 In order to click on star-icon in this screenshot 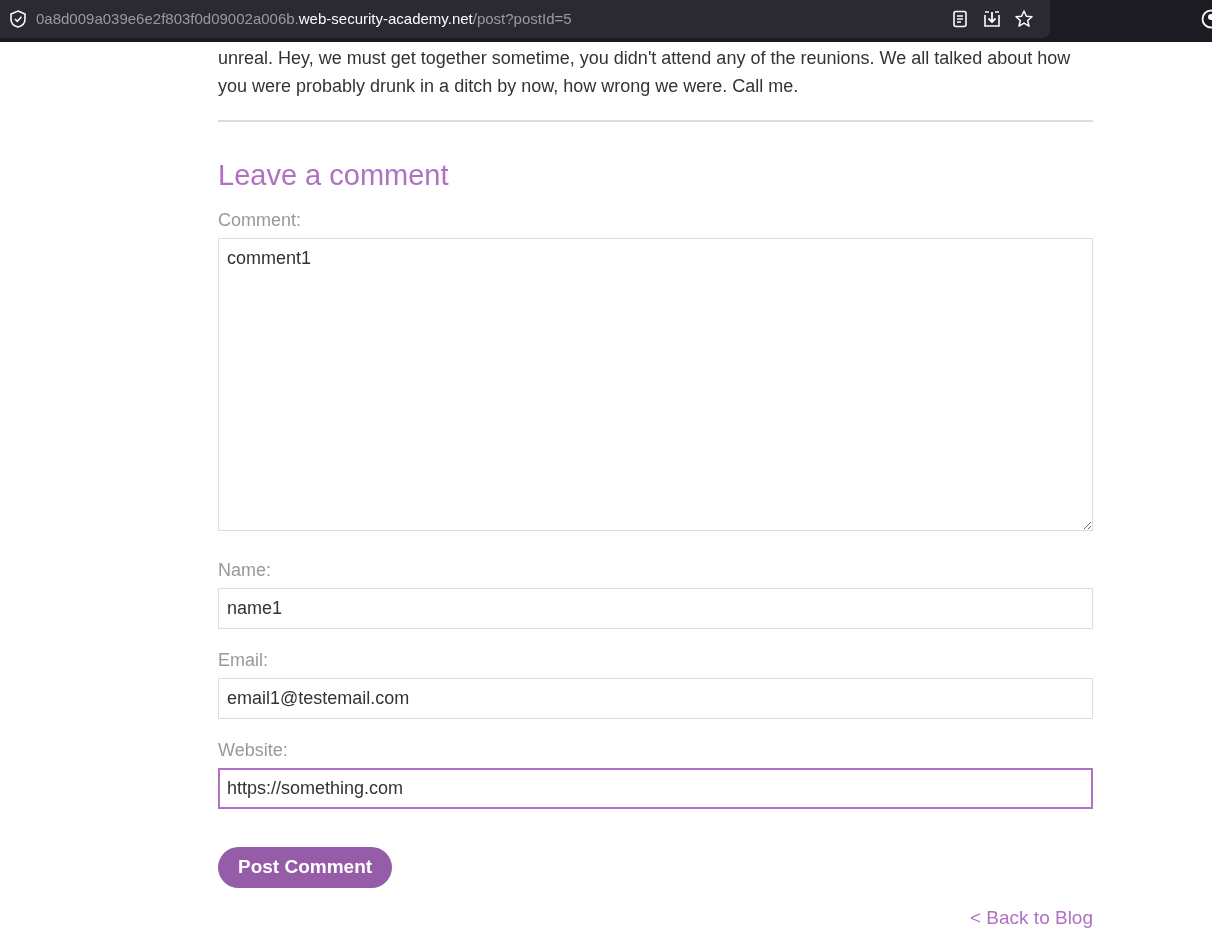, I will do `click(1024, 19)`.